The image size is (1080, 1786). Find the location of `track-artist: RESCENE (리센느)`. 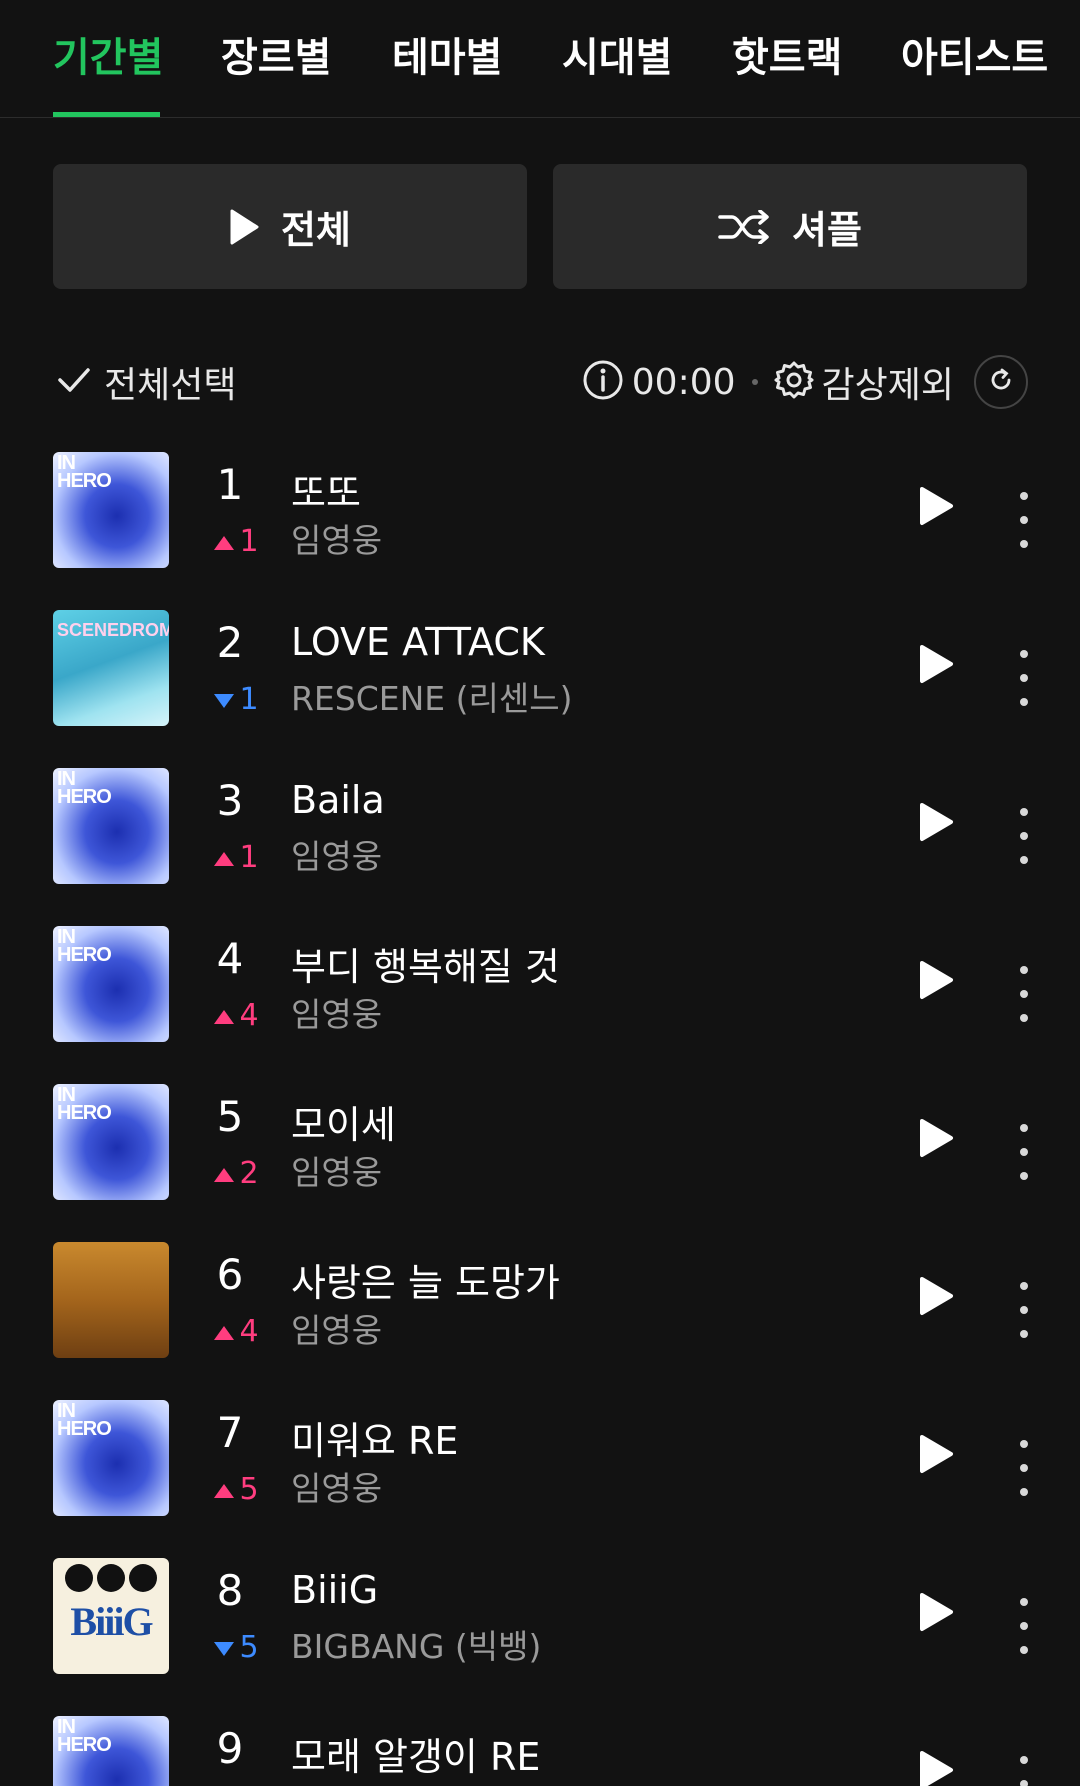

track-artist: RESCENE (리센느) is located at coordinates (431, 696).